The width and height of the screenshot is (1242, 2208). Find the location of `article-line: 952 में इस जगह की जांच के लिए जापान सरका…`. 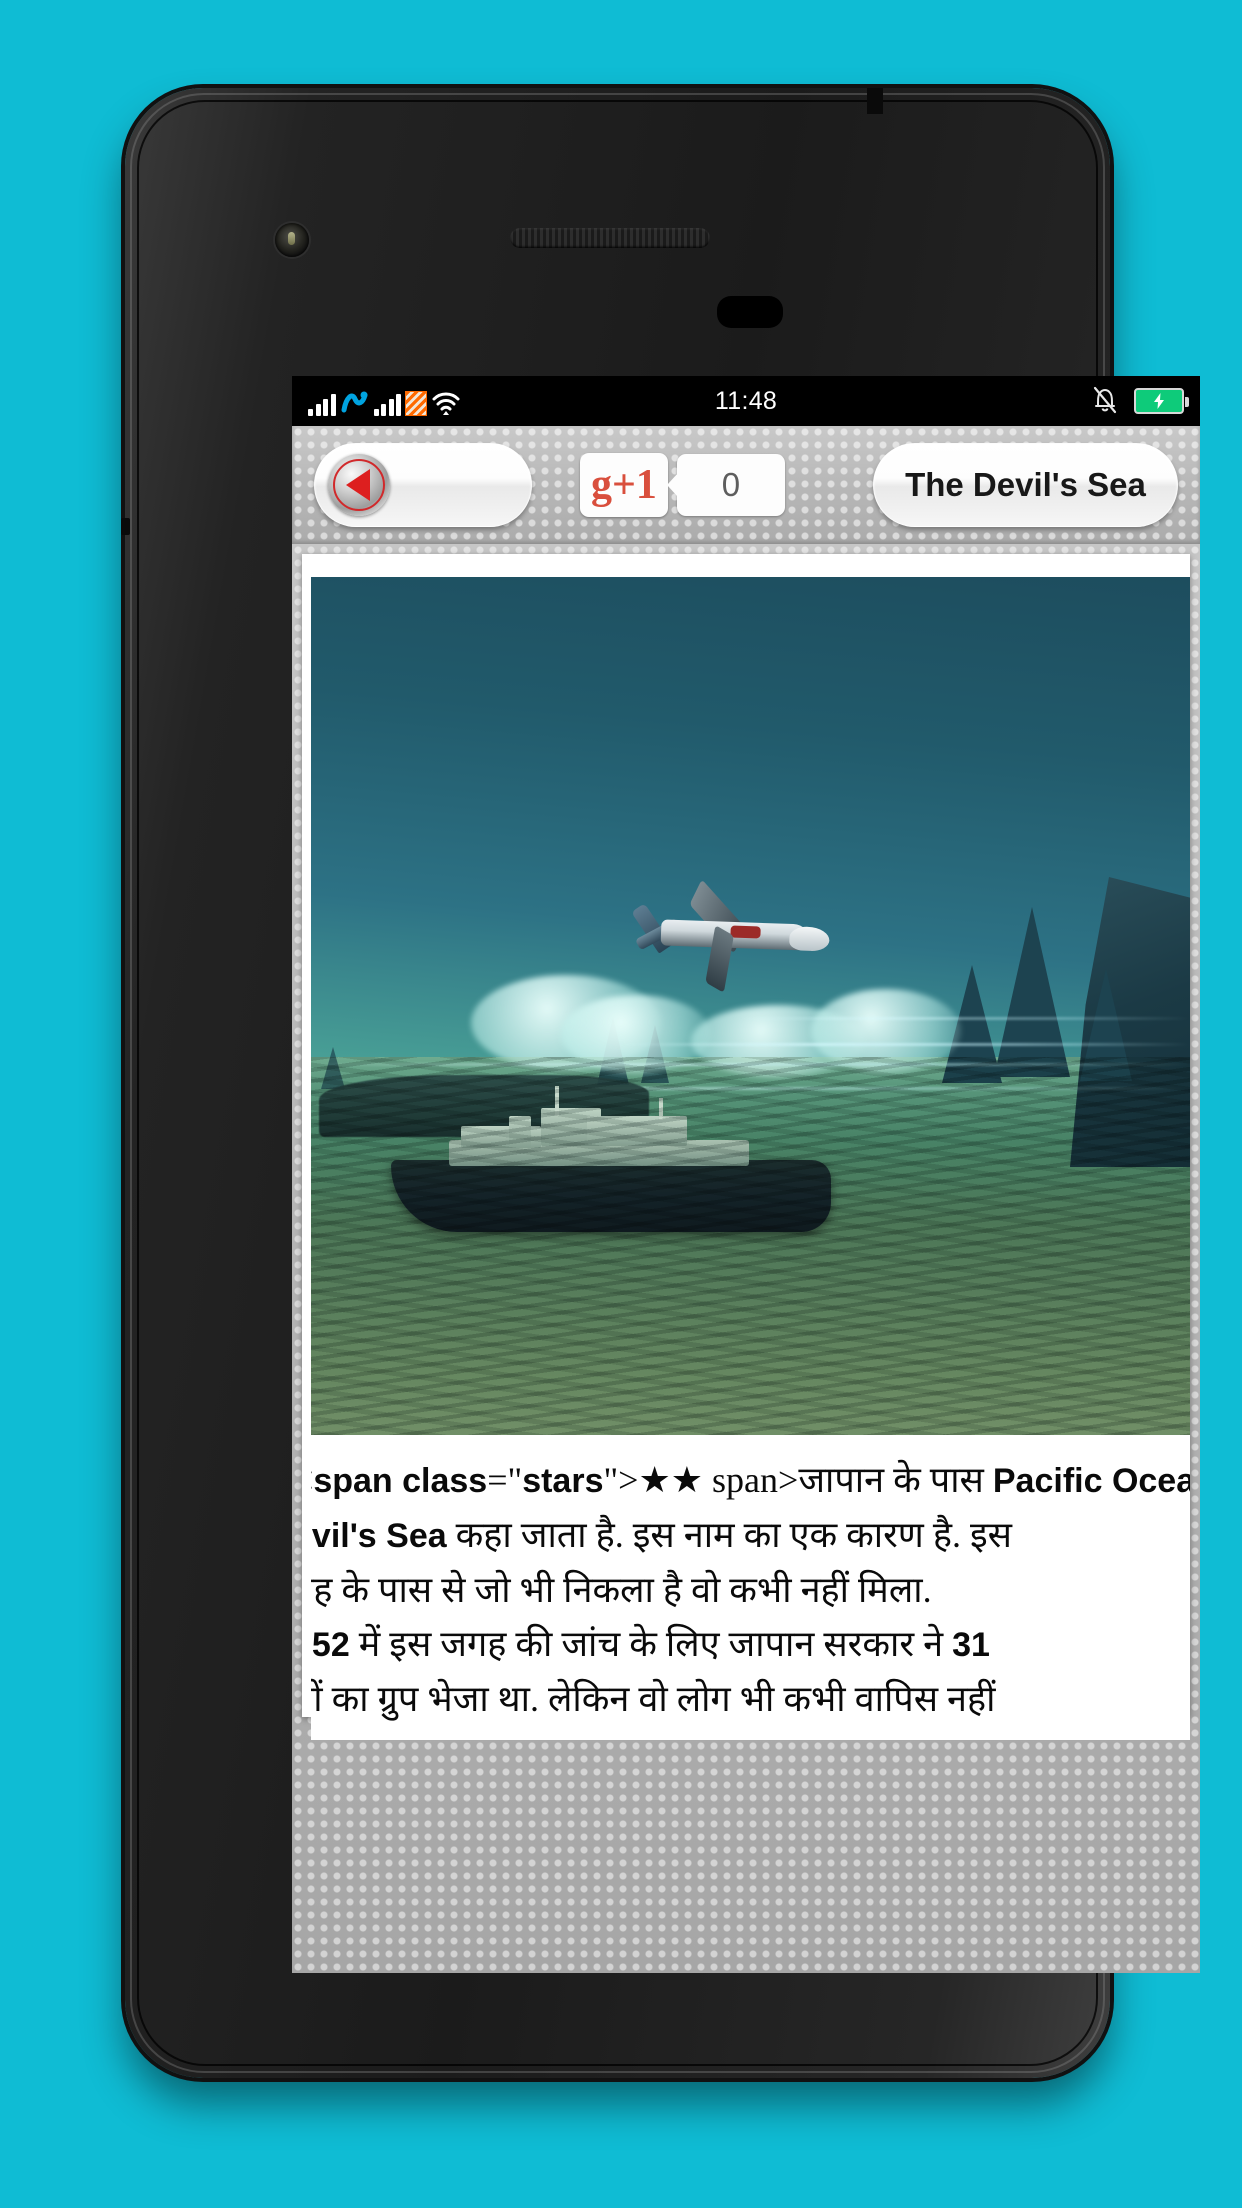

article-line: 952 में इस जगह की जांच के लिए जापान सरका… is located at coordinates (650, 1644).